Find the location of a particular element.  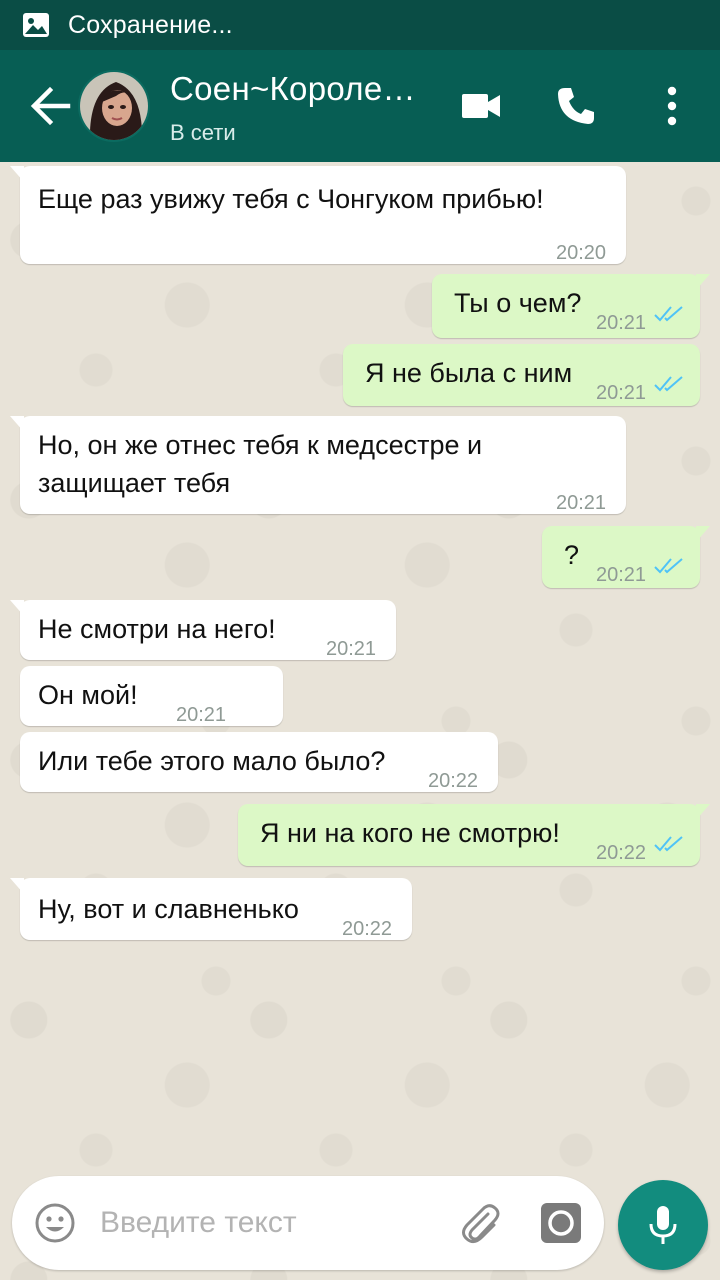

avatar is located at coordinates (114, 106).